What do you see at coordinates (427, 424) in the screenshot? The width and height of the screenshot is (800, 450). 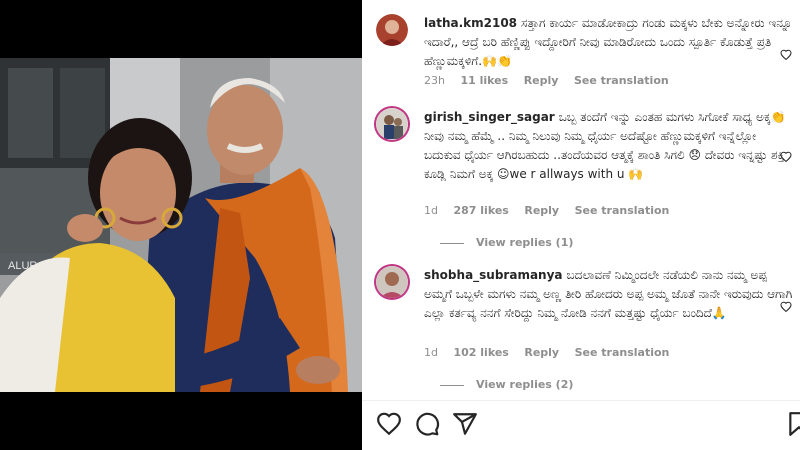 I see `comment-bubble-icon` at bounding box center [427, 424].